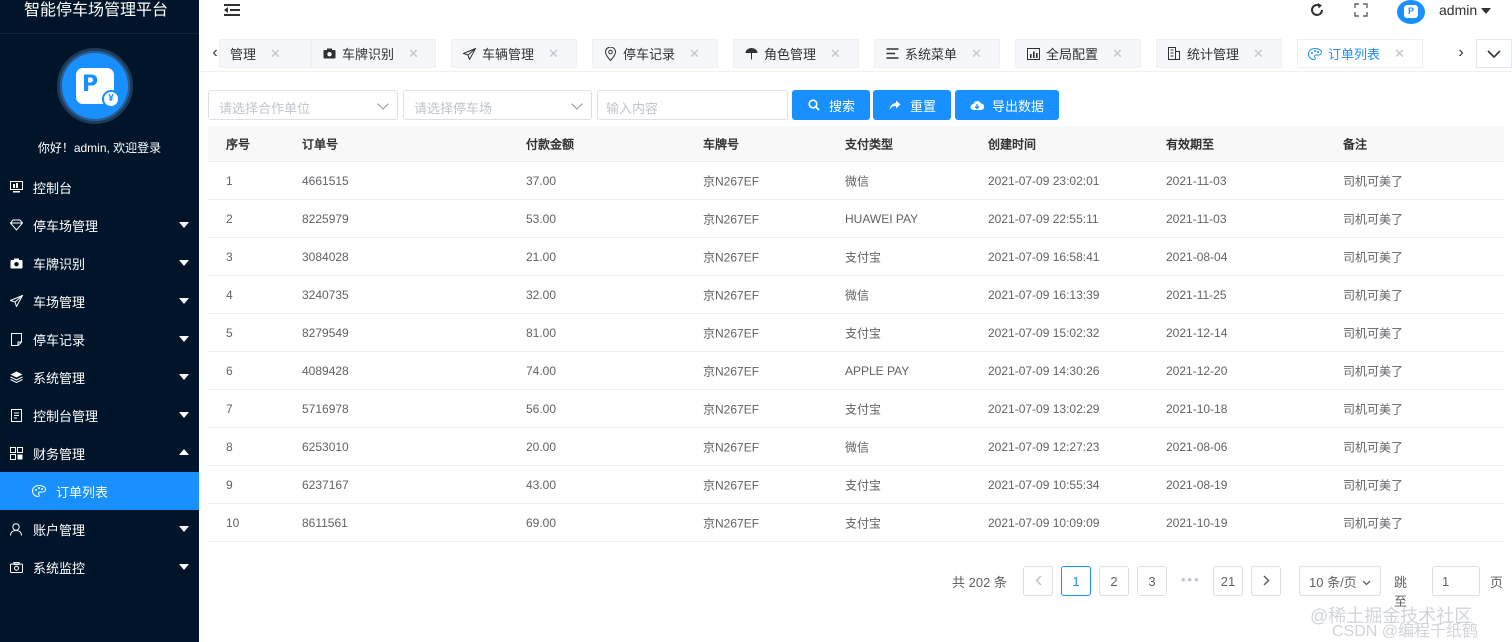 The image size is (1512, 642). I want to click on sidebar-item-account-management: 账户管理, so click(99, 529).